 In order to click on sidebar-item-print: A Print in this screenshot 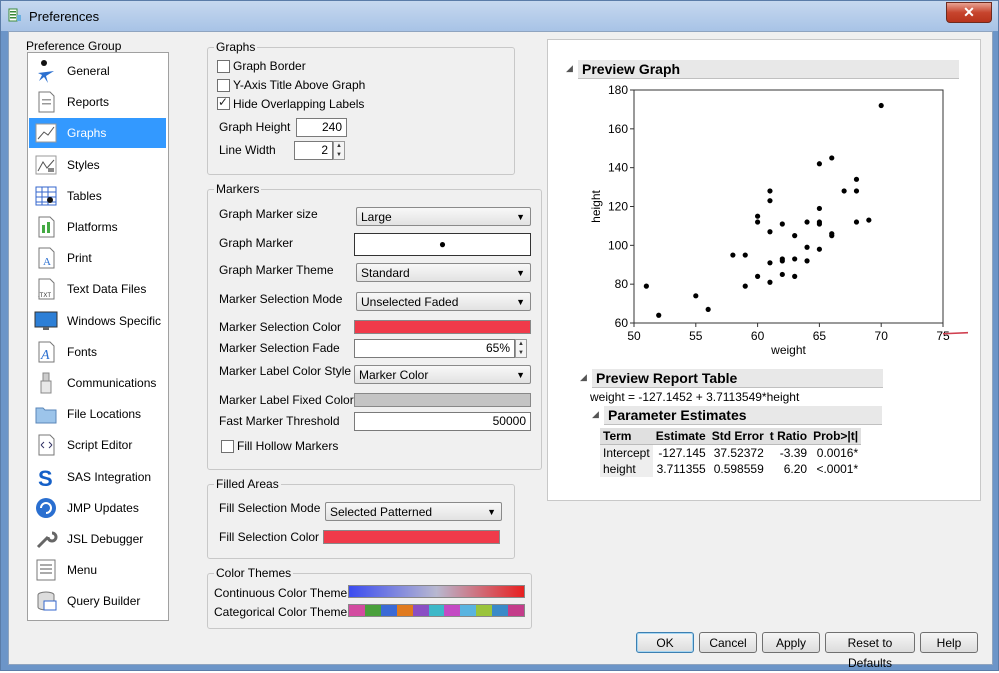, I will do `click(97, 258)`.